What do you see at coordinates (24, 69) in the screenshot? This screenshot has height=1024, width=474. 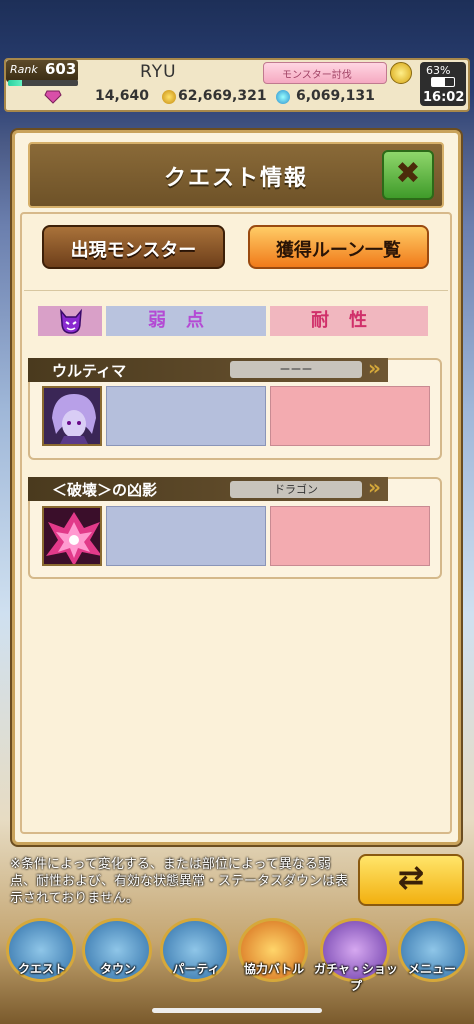 I see `rank-label: Rank` at bounding box center [24, 69].